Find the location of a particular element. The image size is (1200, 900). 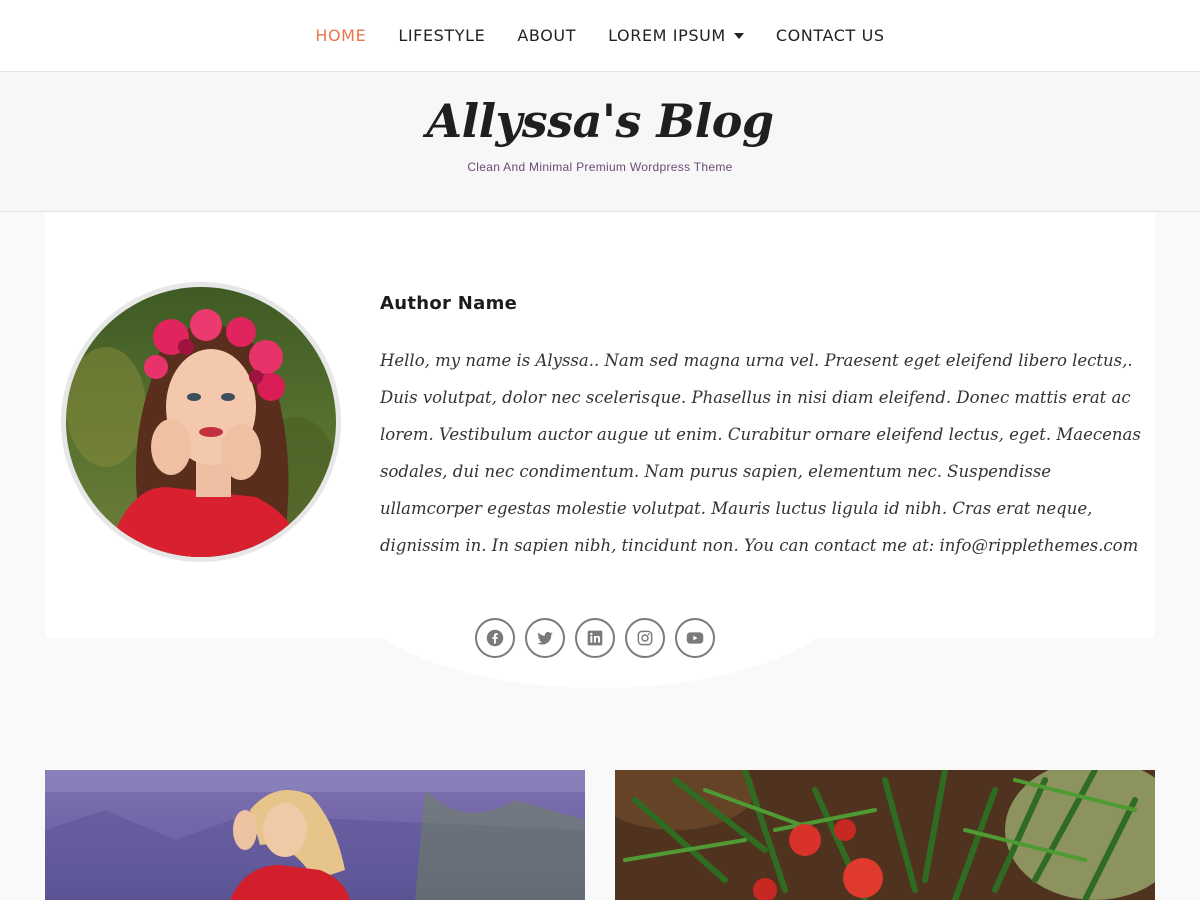

instagram-icon is located at coordinates (645, 638).